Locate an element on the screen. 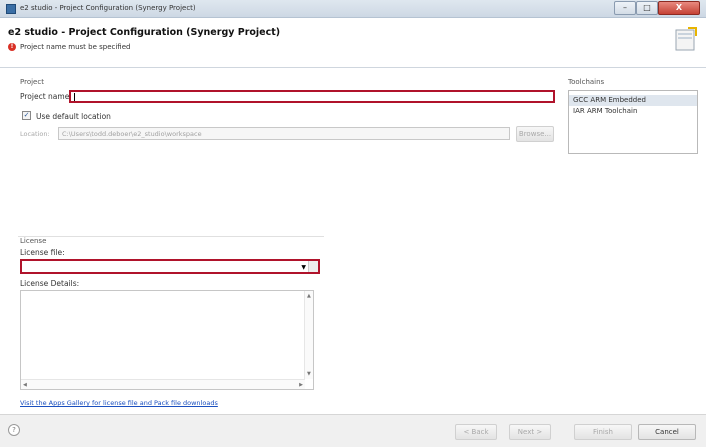  help-icon: ? is located at coordinates (14, 430).